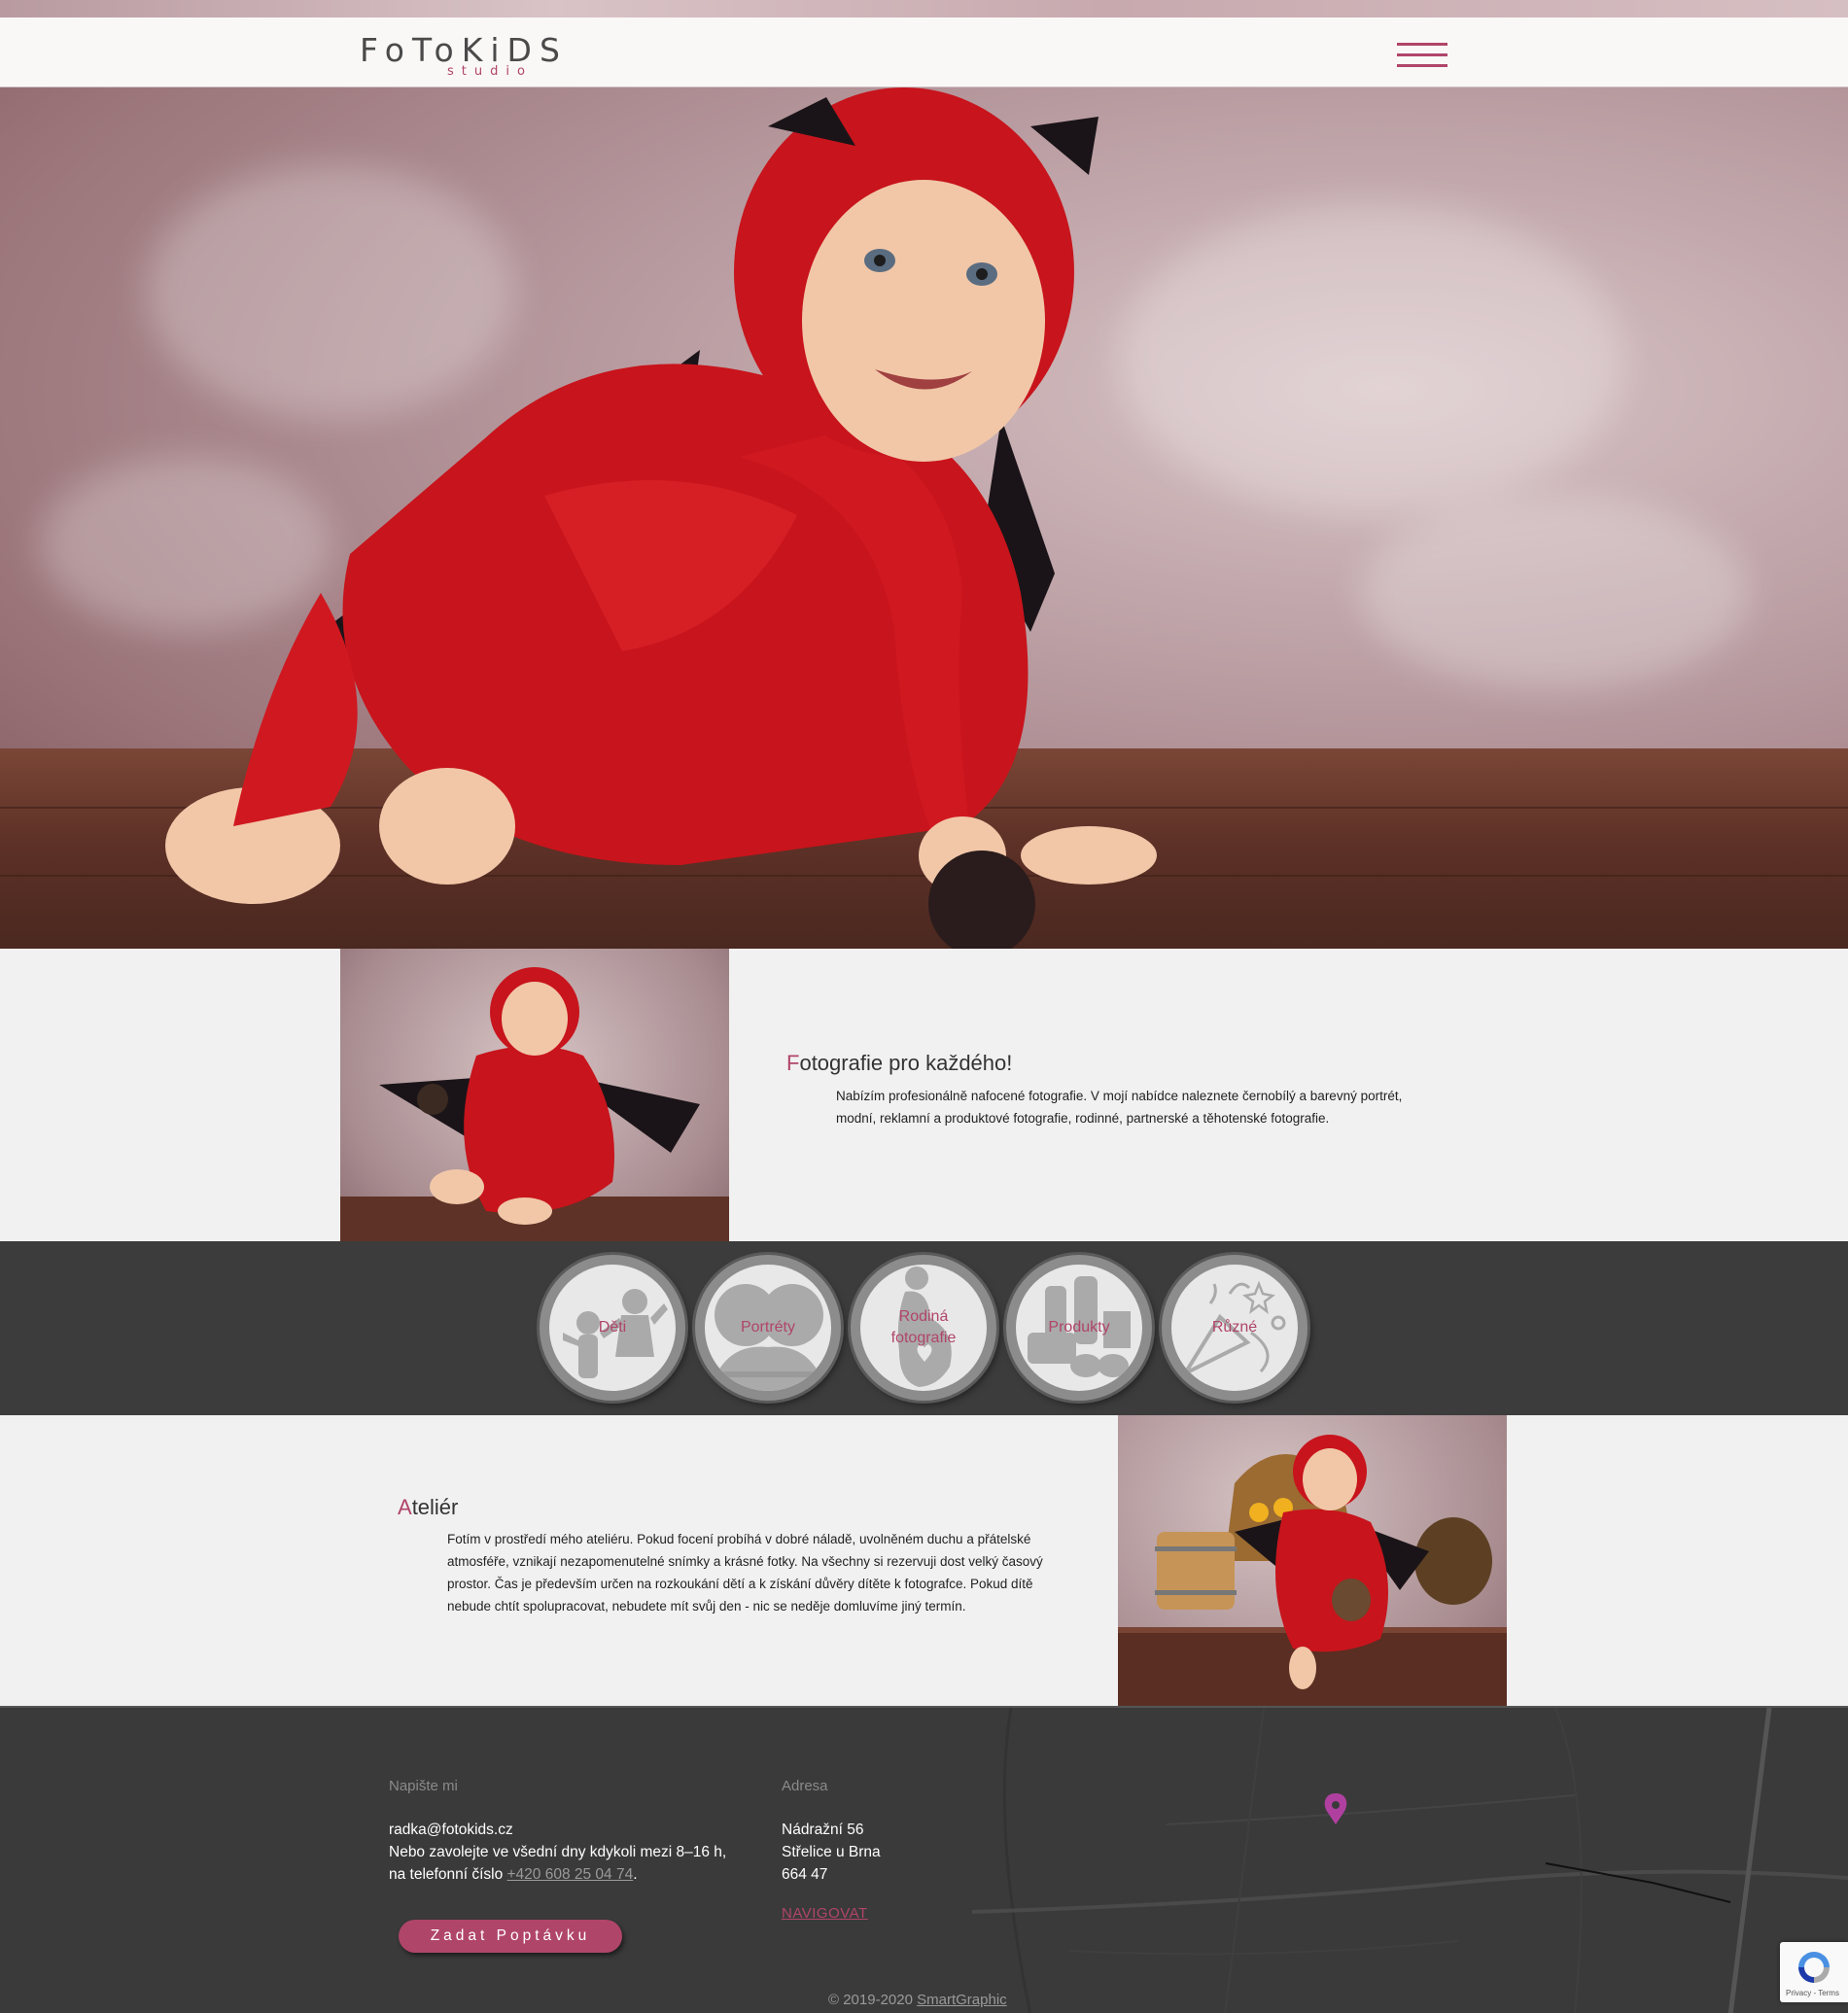 The width and height of the screenshot is (1848, 2013). I want to click on request-button: Zadat Poptávku, so click(511, 1936).